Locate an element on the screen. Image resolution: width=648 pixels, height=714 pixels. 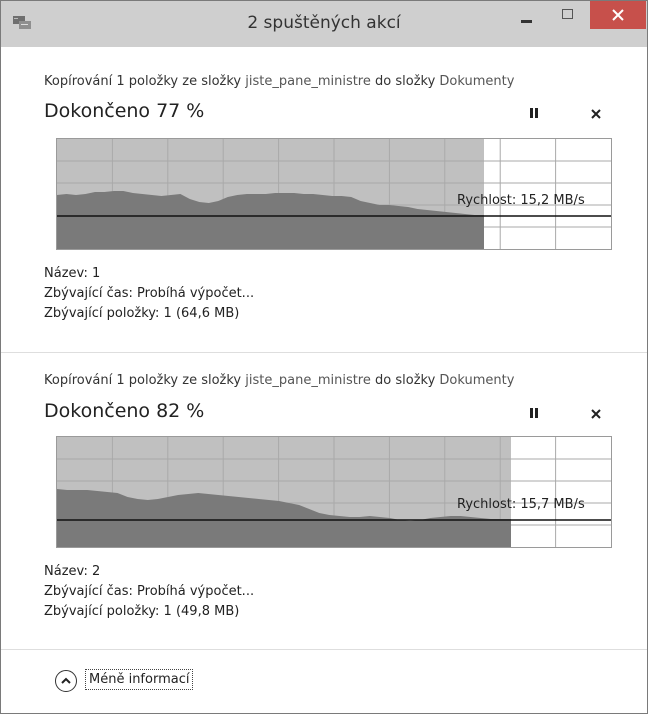
speed-readout: Rychlost: 15,2 MB/s is located at coordinates (521, 200).